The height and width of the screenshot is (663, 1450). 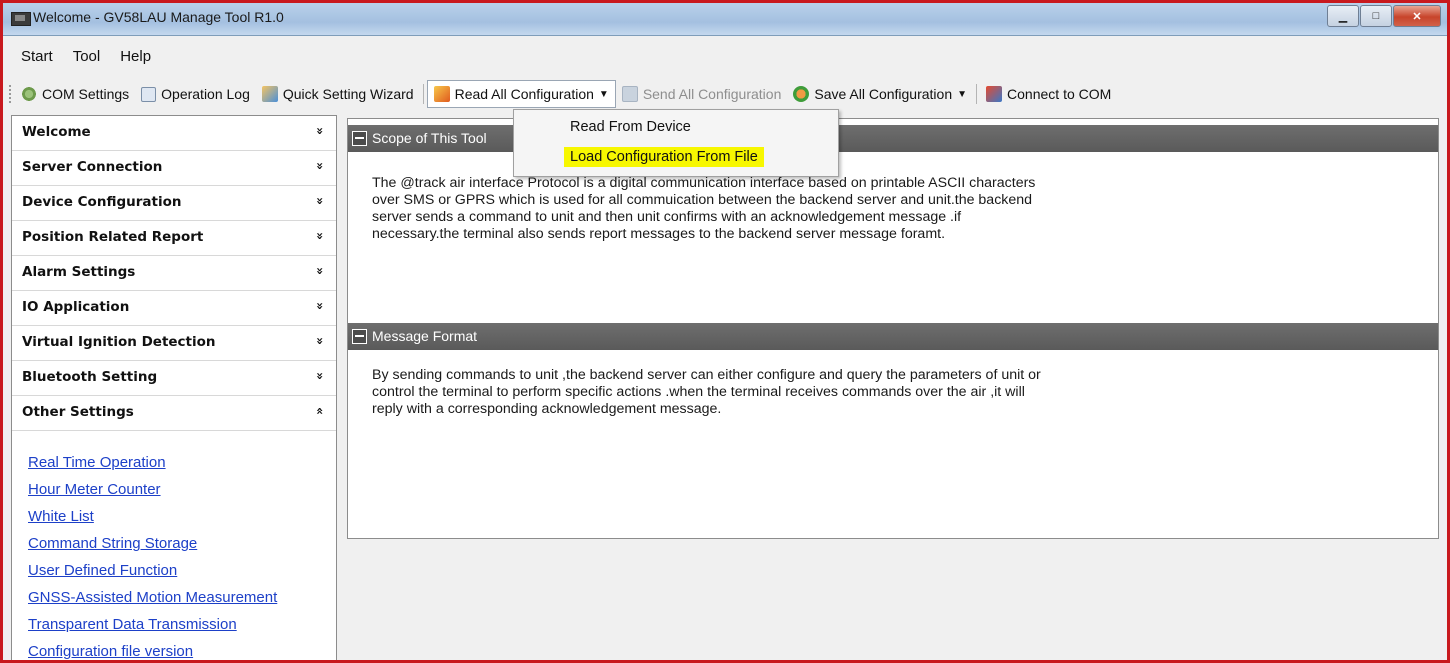 I want to click on link-command-string-storage: Command String Storage, so click(x=182, y=543).